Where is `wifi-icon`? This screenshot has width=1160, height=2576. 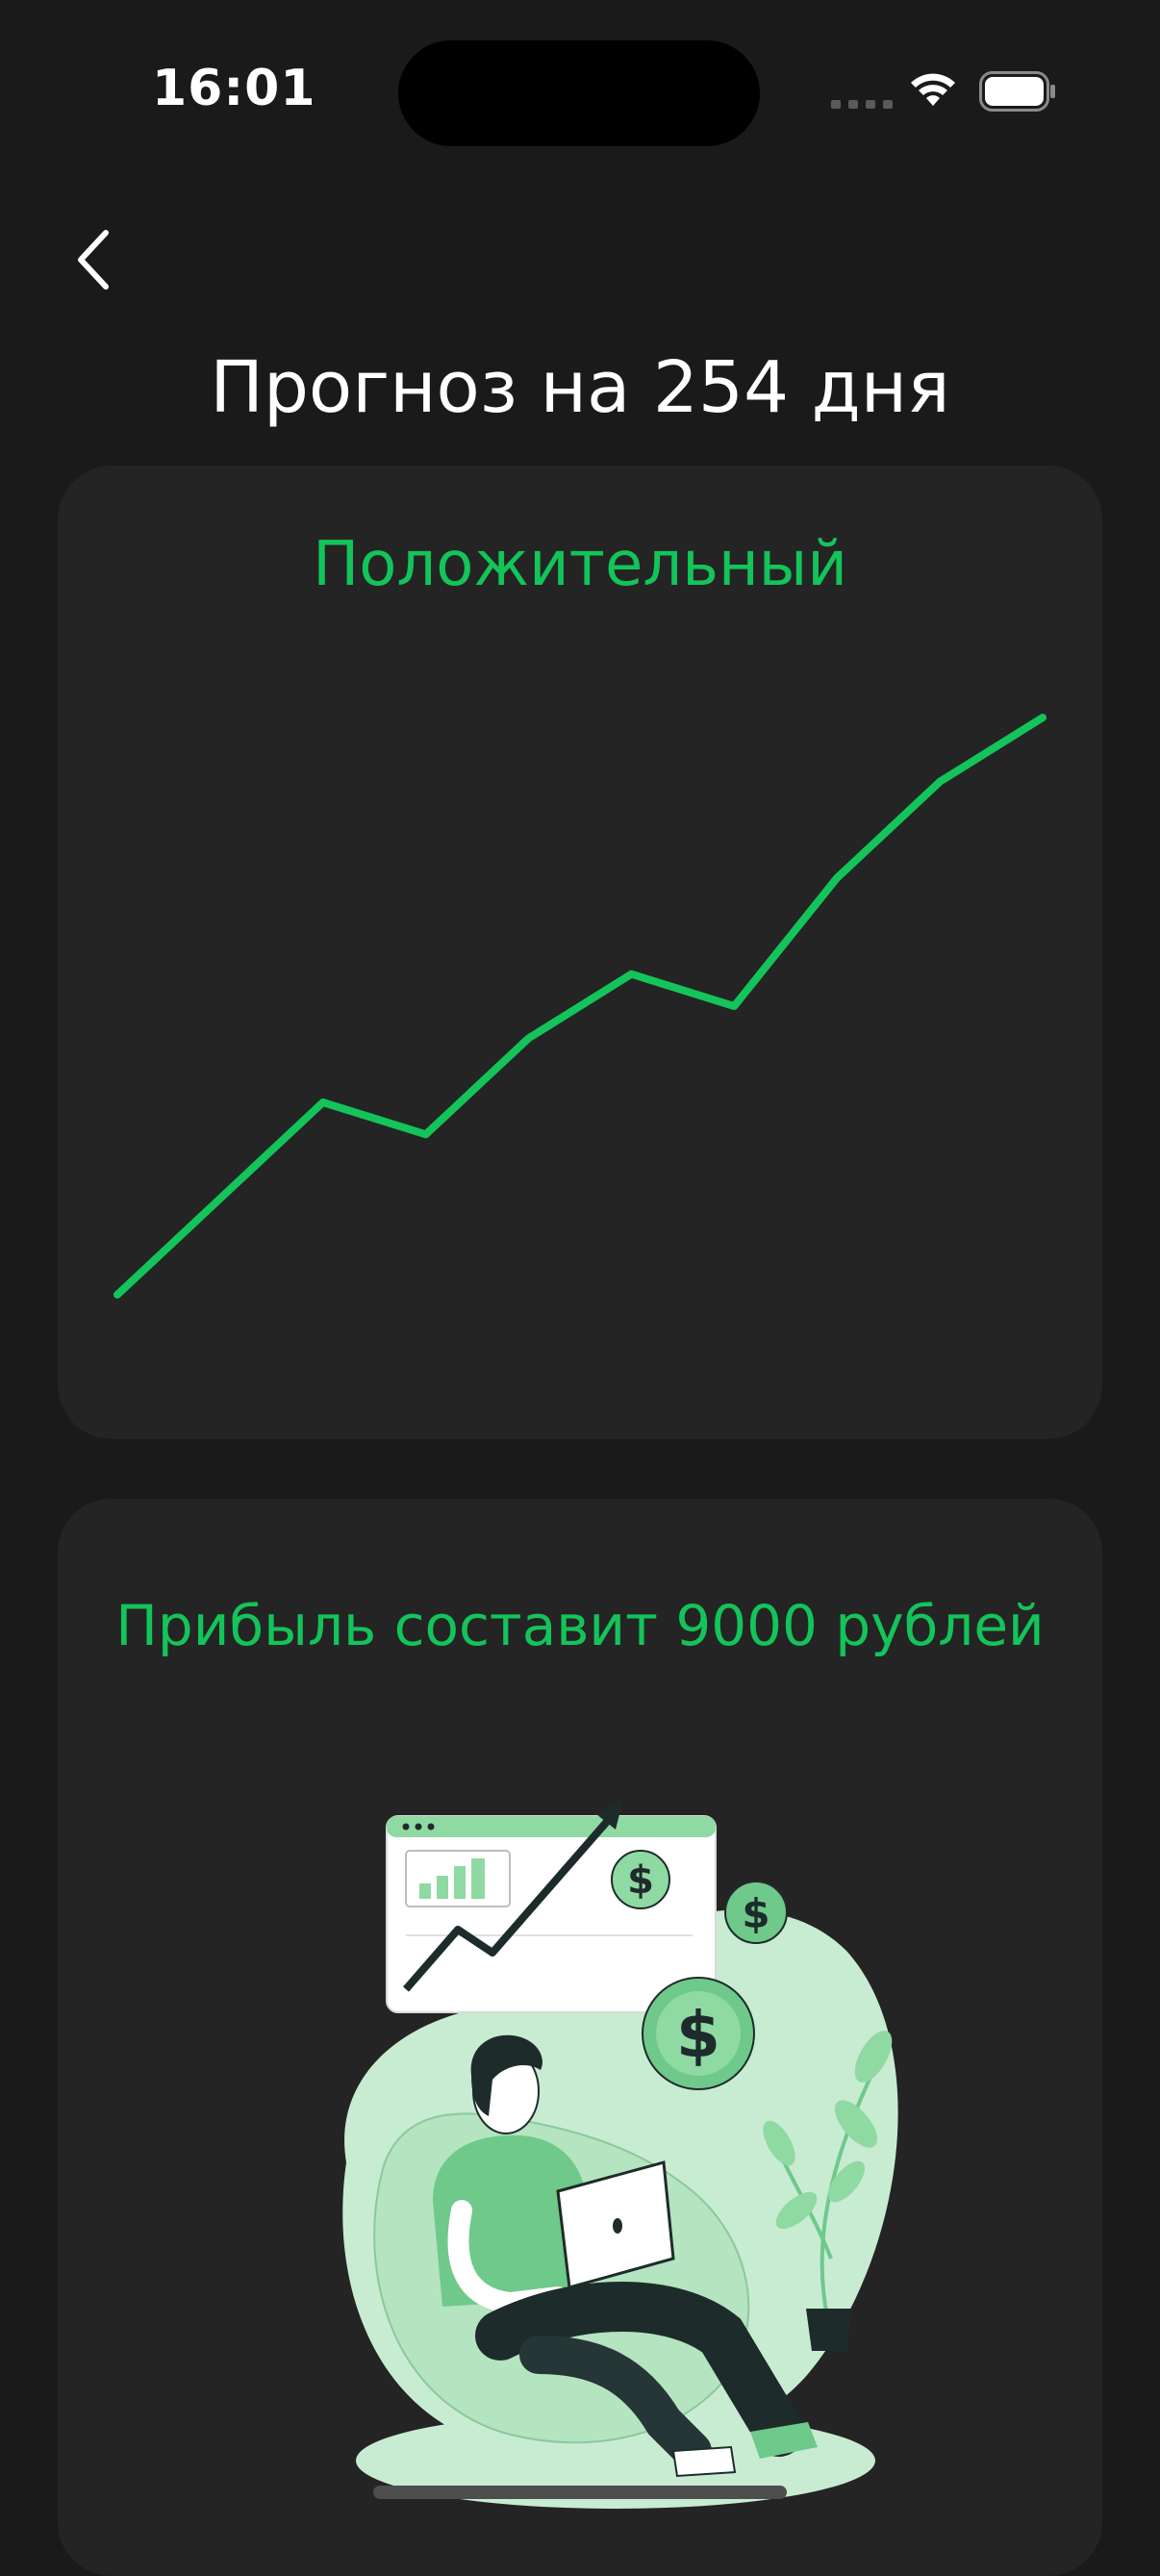
wifi-icon is located at coordinates (933, 90).